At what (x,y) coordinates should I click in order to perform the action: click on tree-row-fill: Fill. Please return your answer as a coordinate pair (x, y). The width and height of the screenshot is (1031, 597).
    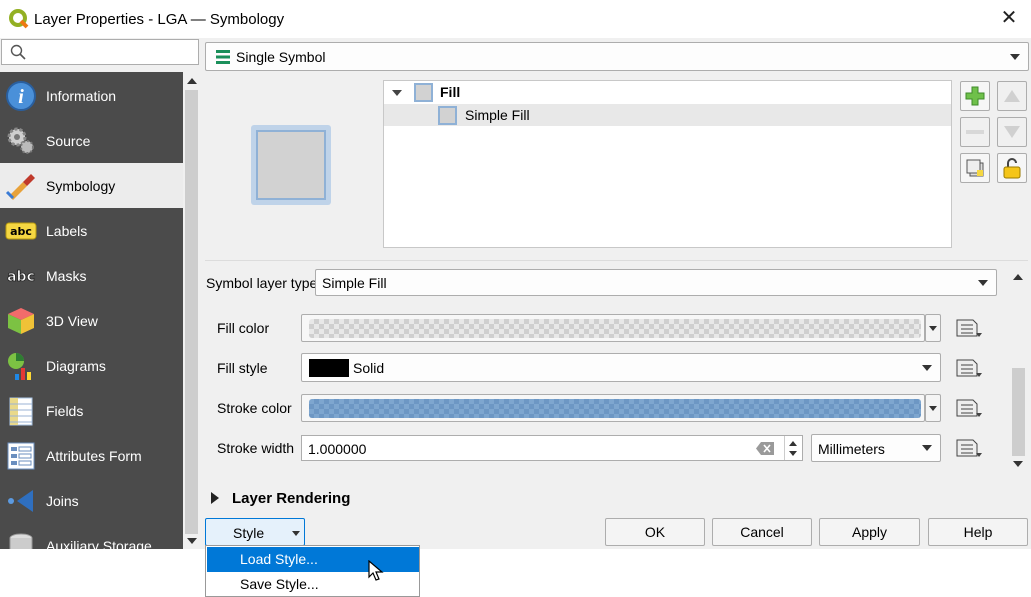
    Looking at the image, I should click on (667, 92).